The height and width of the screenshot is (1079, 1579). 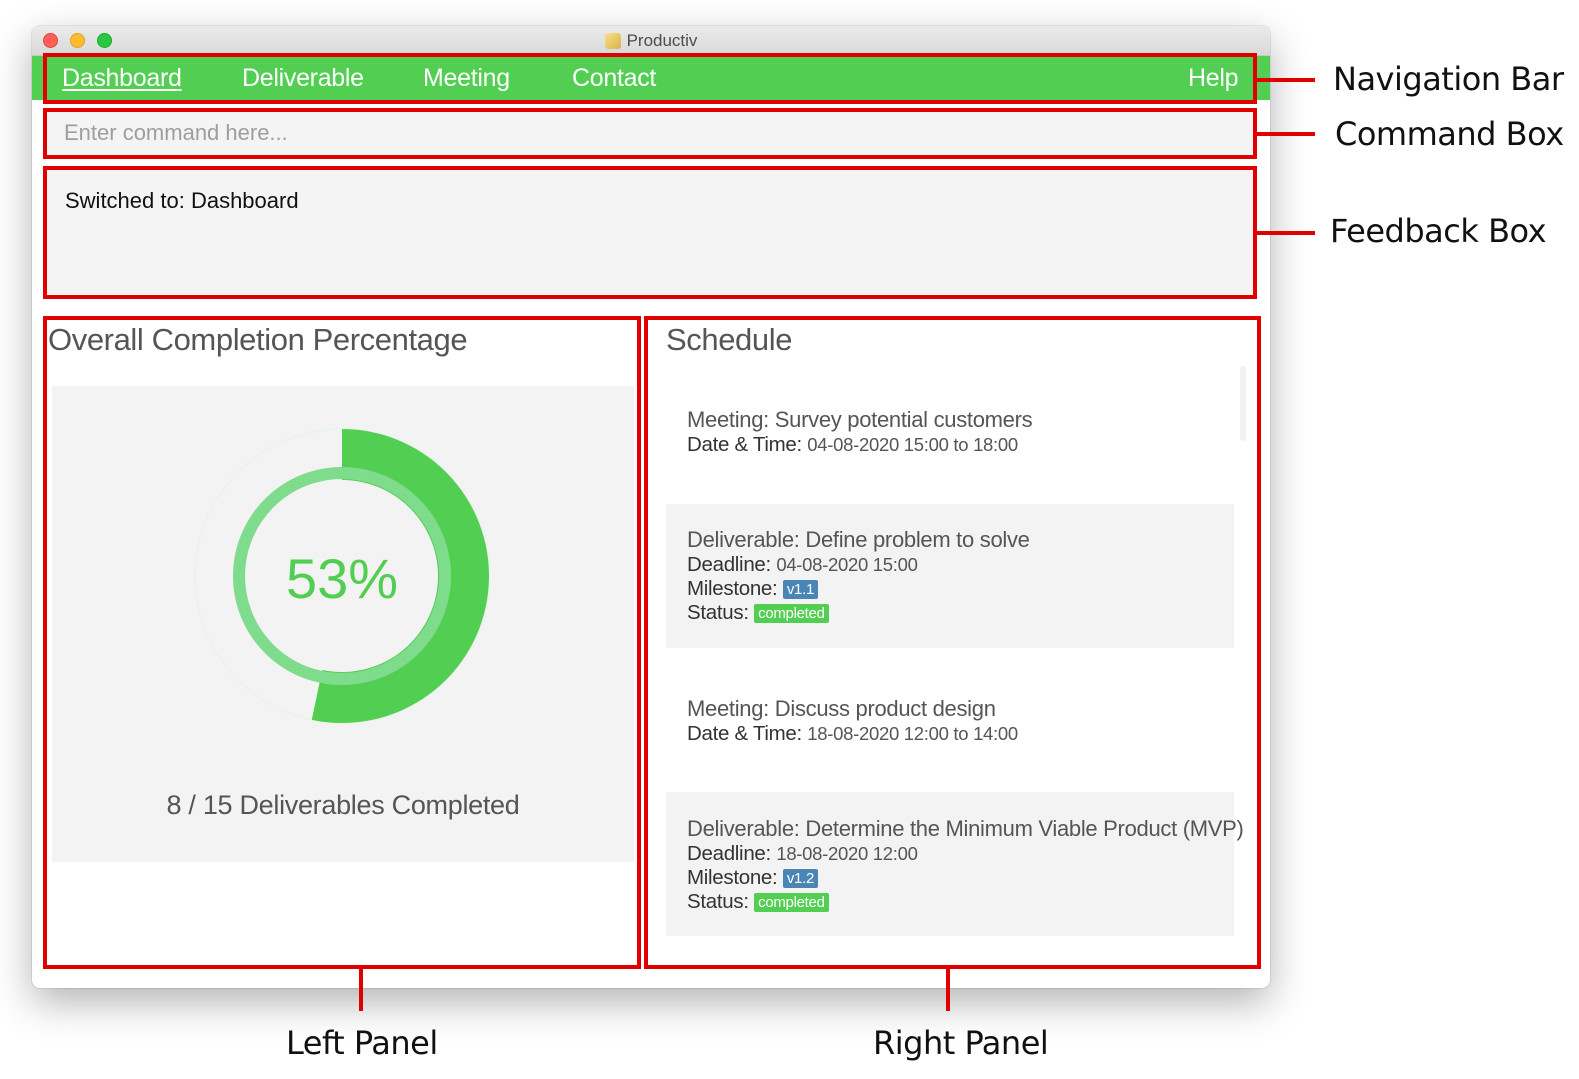 What do you see at coordinates (1448, 79) in the screenshot?
I see `navigation-bar-label: Navigation Bar` at bounding box center [1448, 79].